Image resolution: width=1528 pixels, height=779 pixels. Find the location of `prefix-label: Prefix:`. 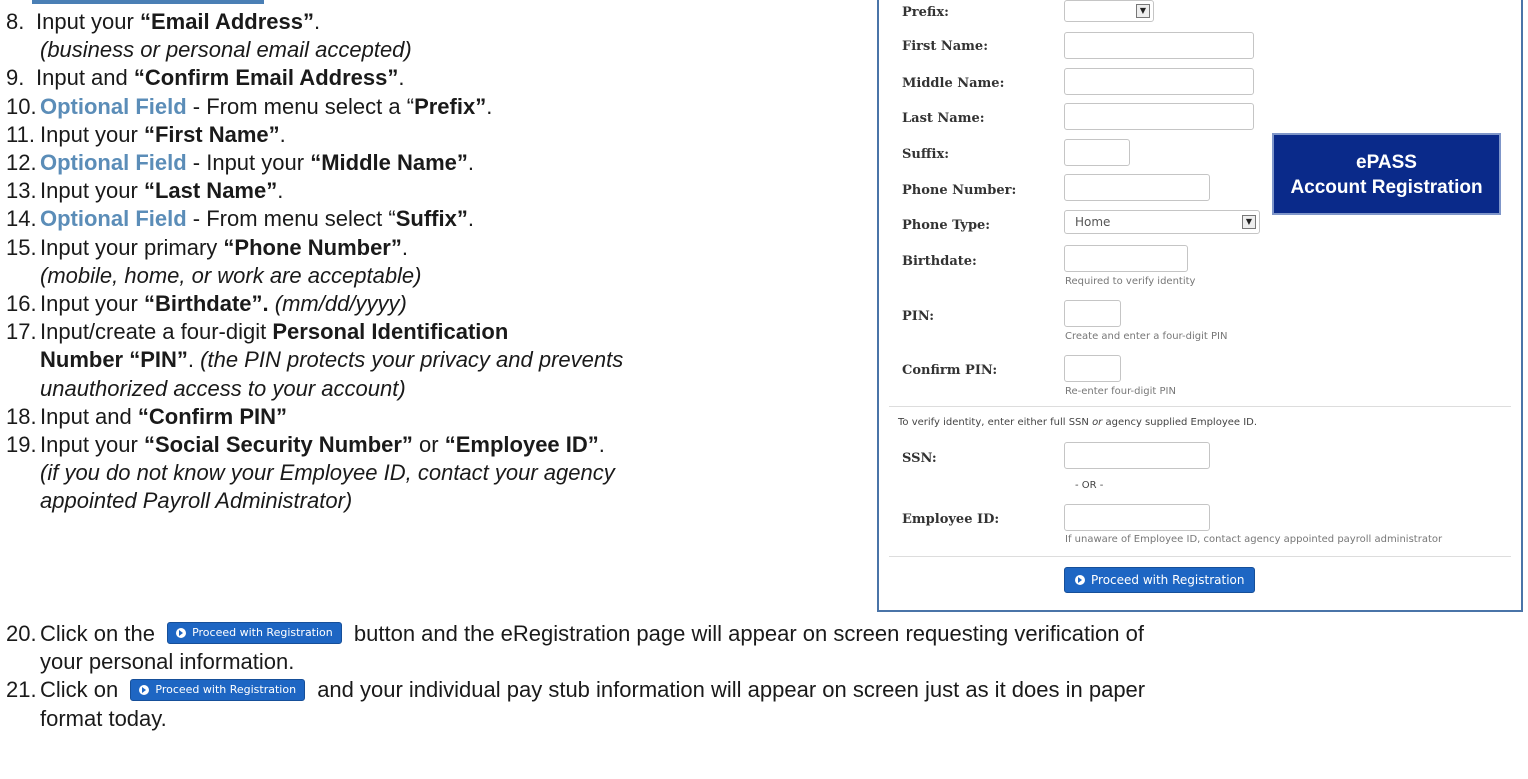

prefix-label: Prefix: is located at coordinates (925, 12).